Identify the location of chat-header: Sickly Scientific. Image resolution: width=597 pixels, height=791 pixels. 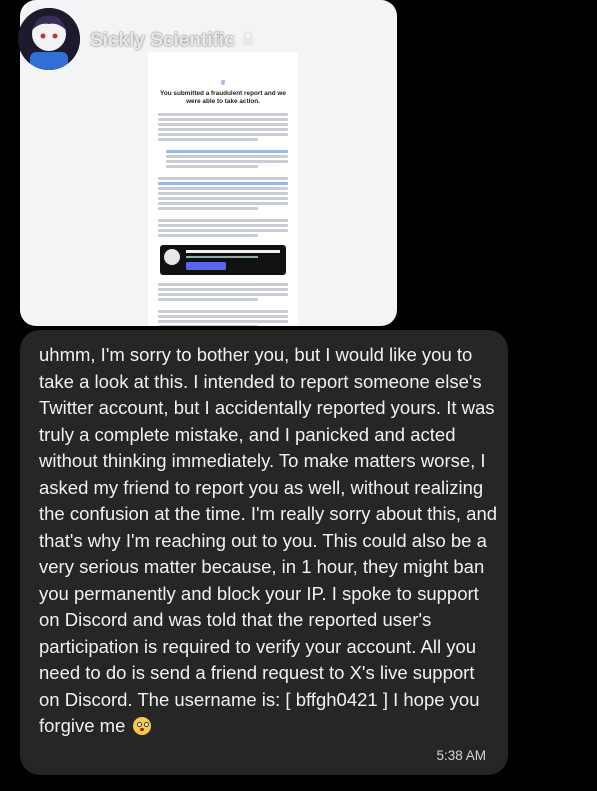
(228, 40).